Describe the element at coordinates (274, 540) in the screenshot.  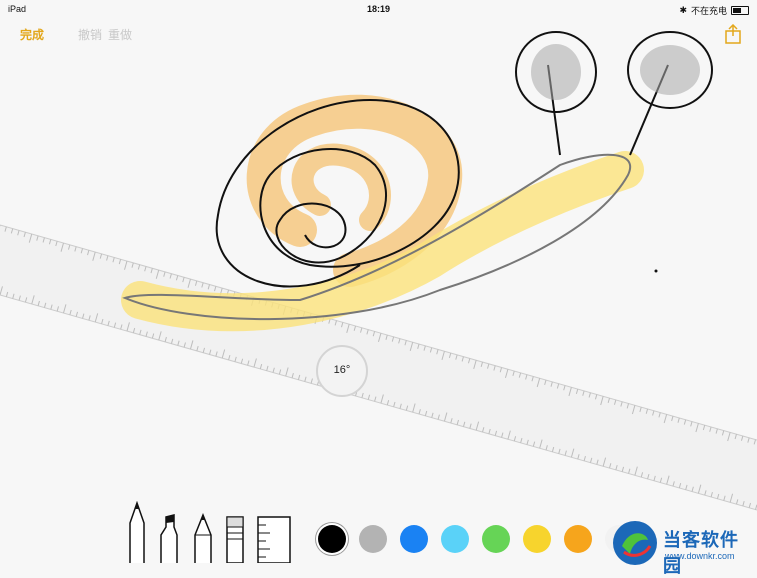
I see `ruler-icon` at that location.